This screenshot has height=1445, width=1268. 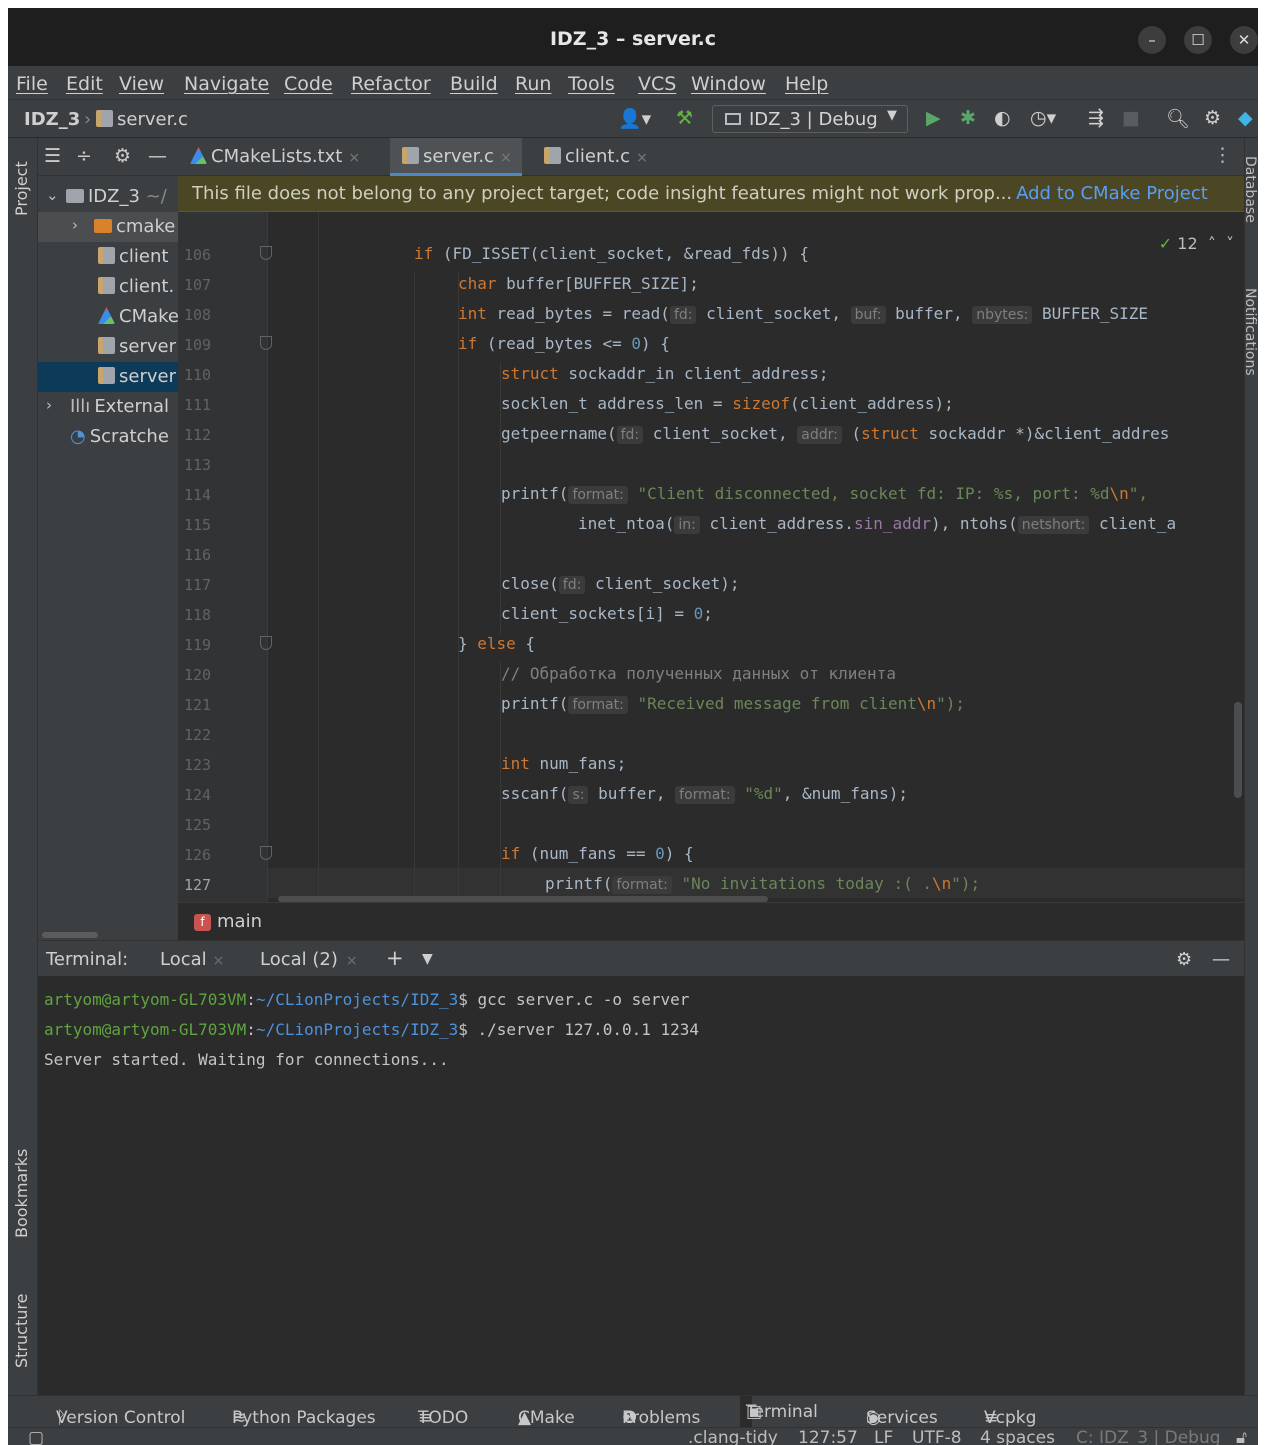 What do you see at coordinates (1212, 243) in the screenshot?
I see `chevron-up-icon: ˄` at bounding box center [1212, 243].